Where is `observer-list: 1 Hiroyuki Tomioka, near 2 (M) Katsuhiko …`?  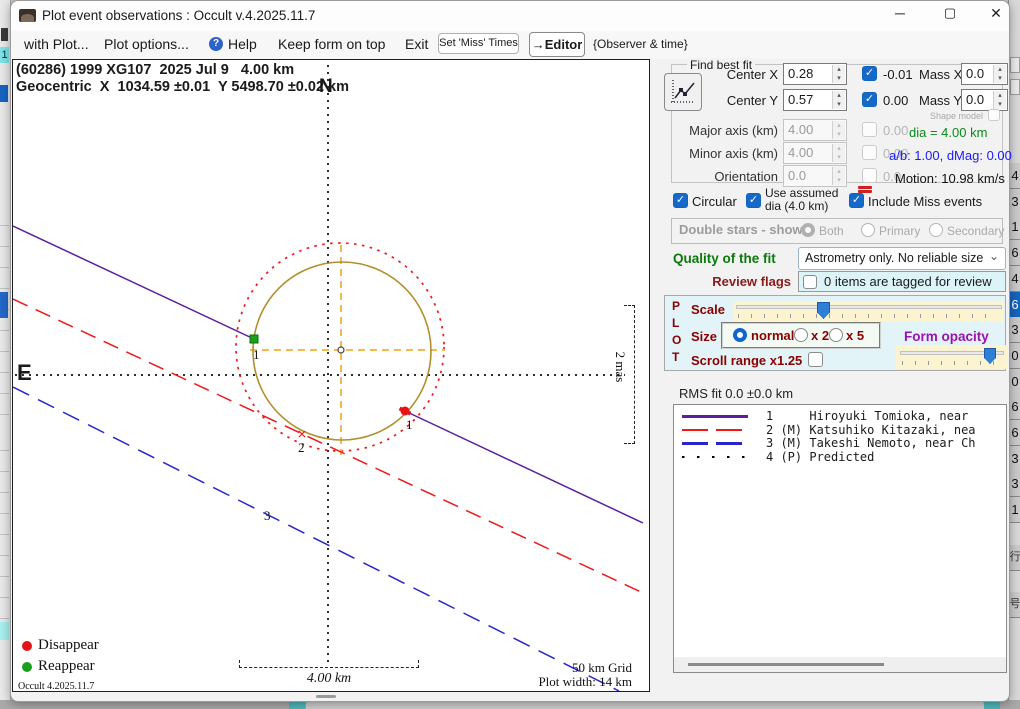 observer-list: 1 Hiroyuki Tomioka, near 2 (M) Katsuhiko … is located at coordinates (840, 538).